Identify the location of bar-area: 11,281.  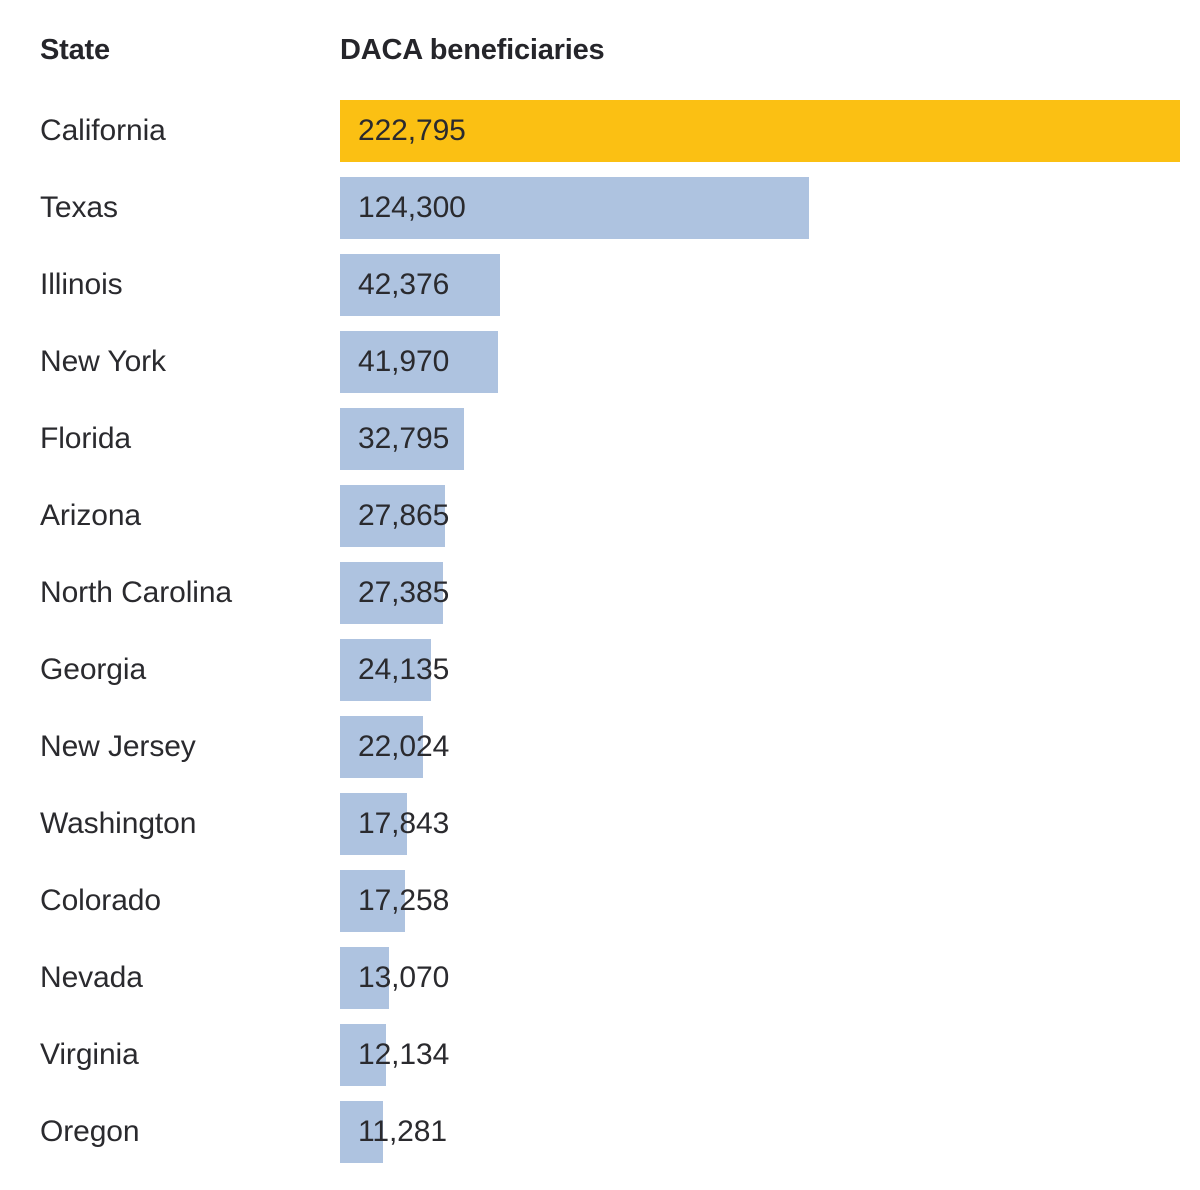
(770, 1132).